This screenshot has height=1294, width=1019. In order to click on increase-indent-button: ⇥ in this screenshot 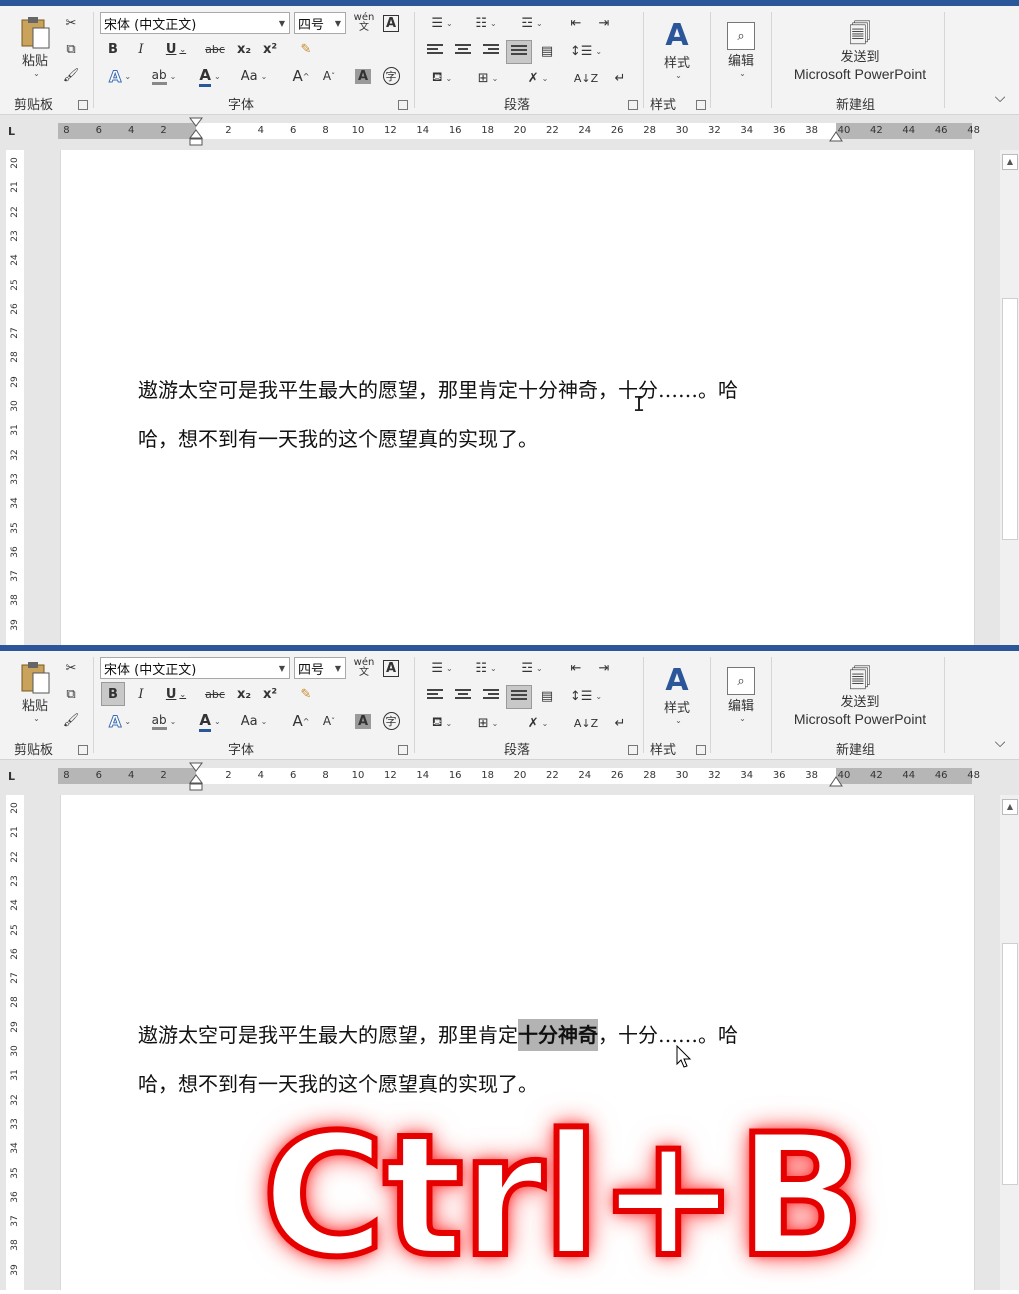, I will do `click(604, 23)`.